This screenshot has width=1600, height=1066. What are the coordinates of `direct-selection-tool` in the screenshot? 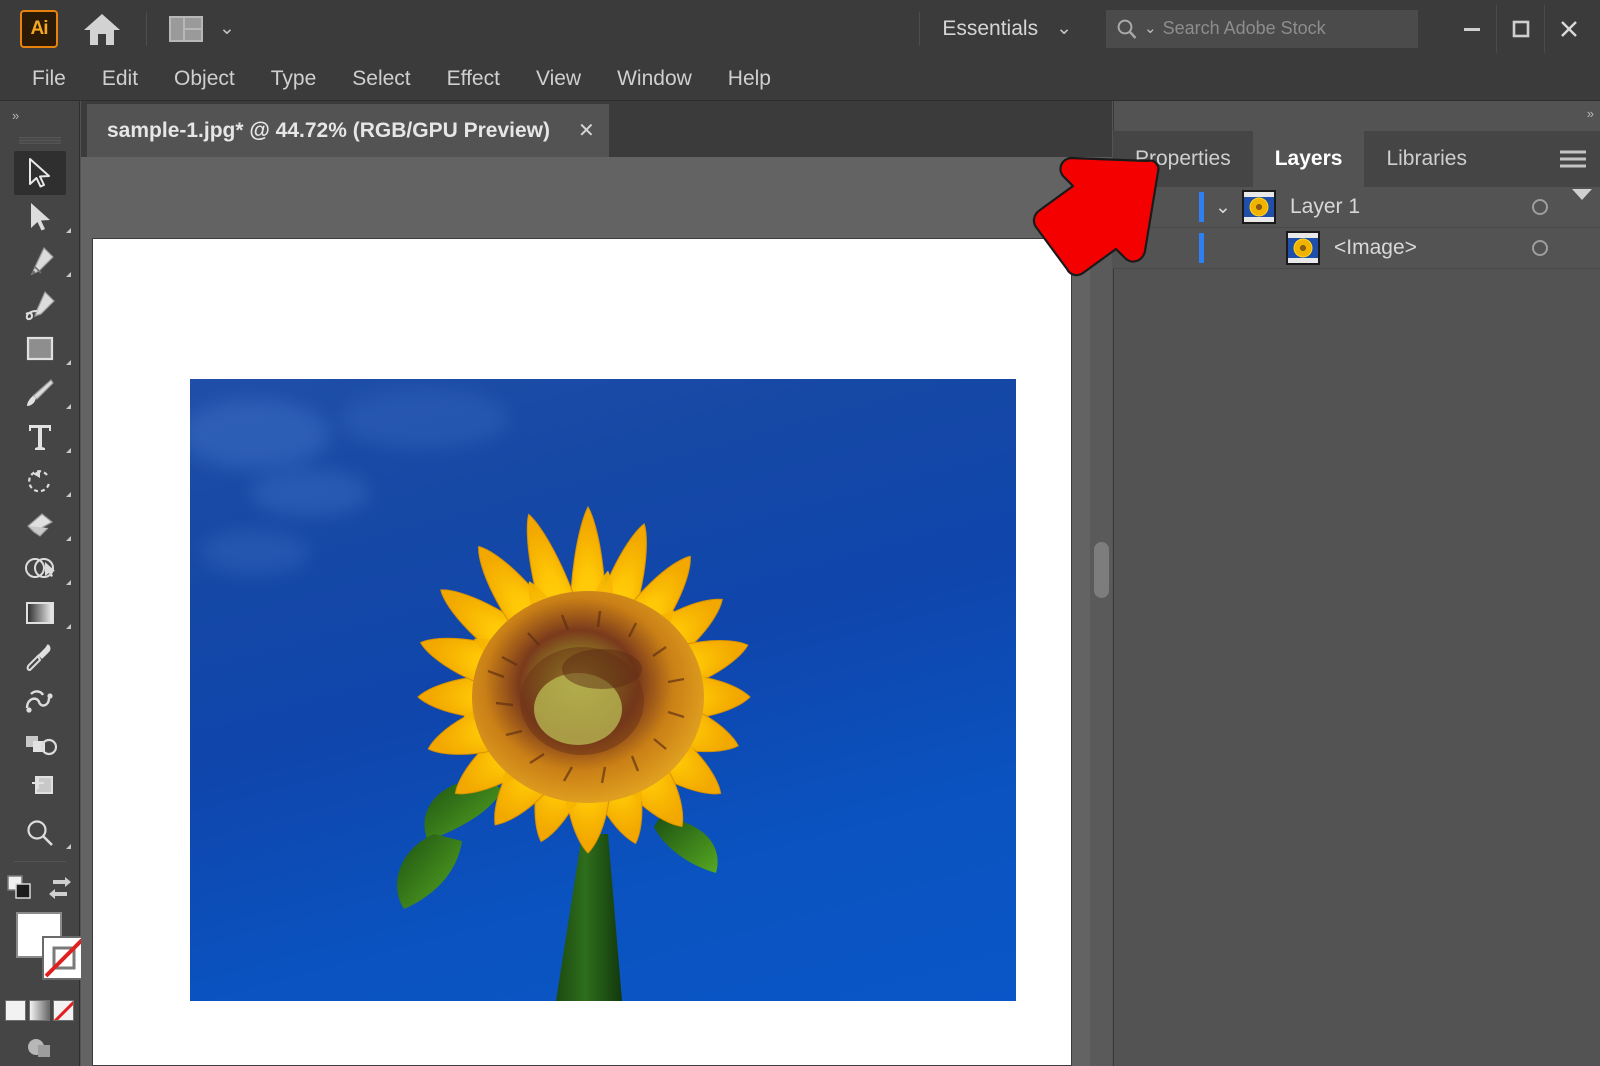 It's located at (40, 217).